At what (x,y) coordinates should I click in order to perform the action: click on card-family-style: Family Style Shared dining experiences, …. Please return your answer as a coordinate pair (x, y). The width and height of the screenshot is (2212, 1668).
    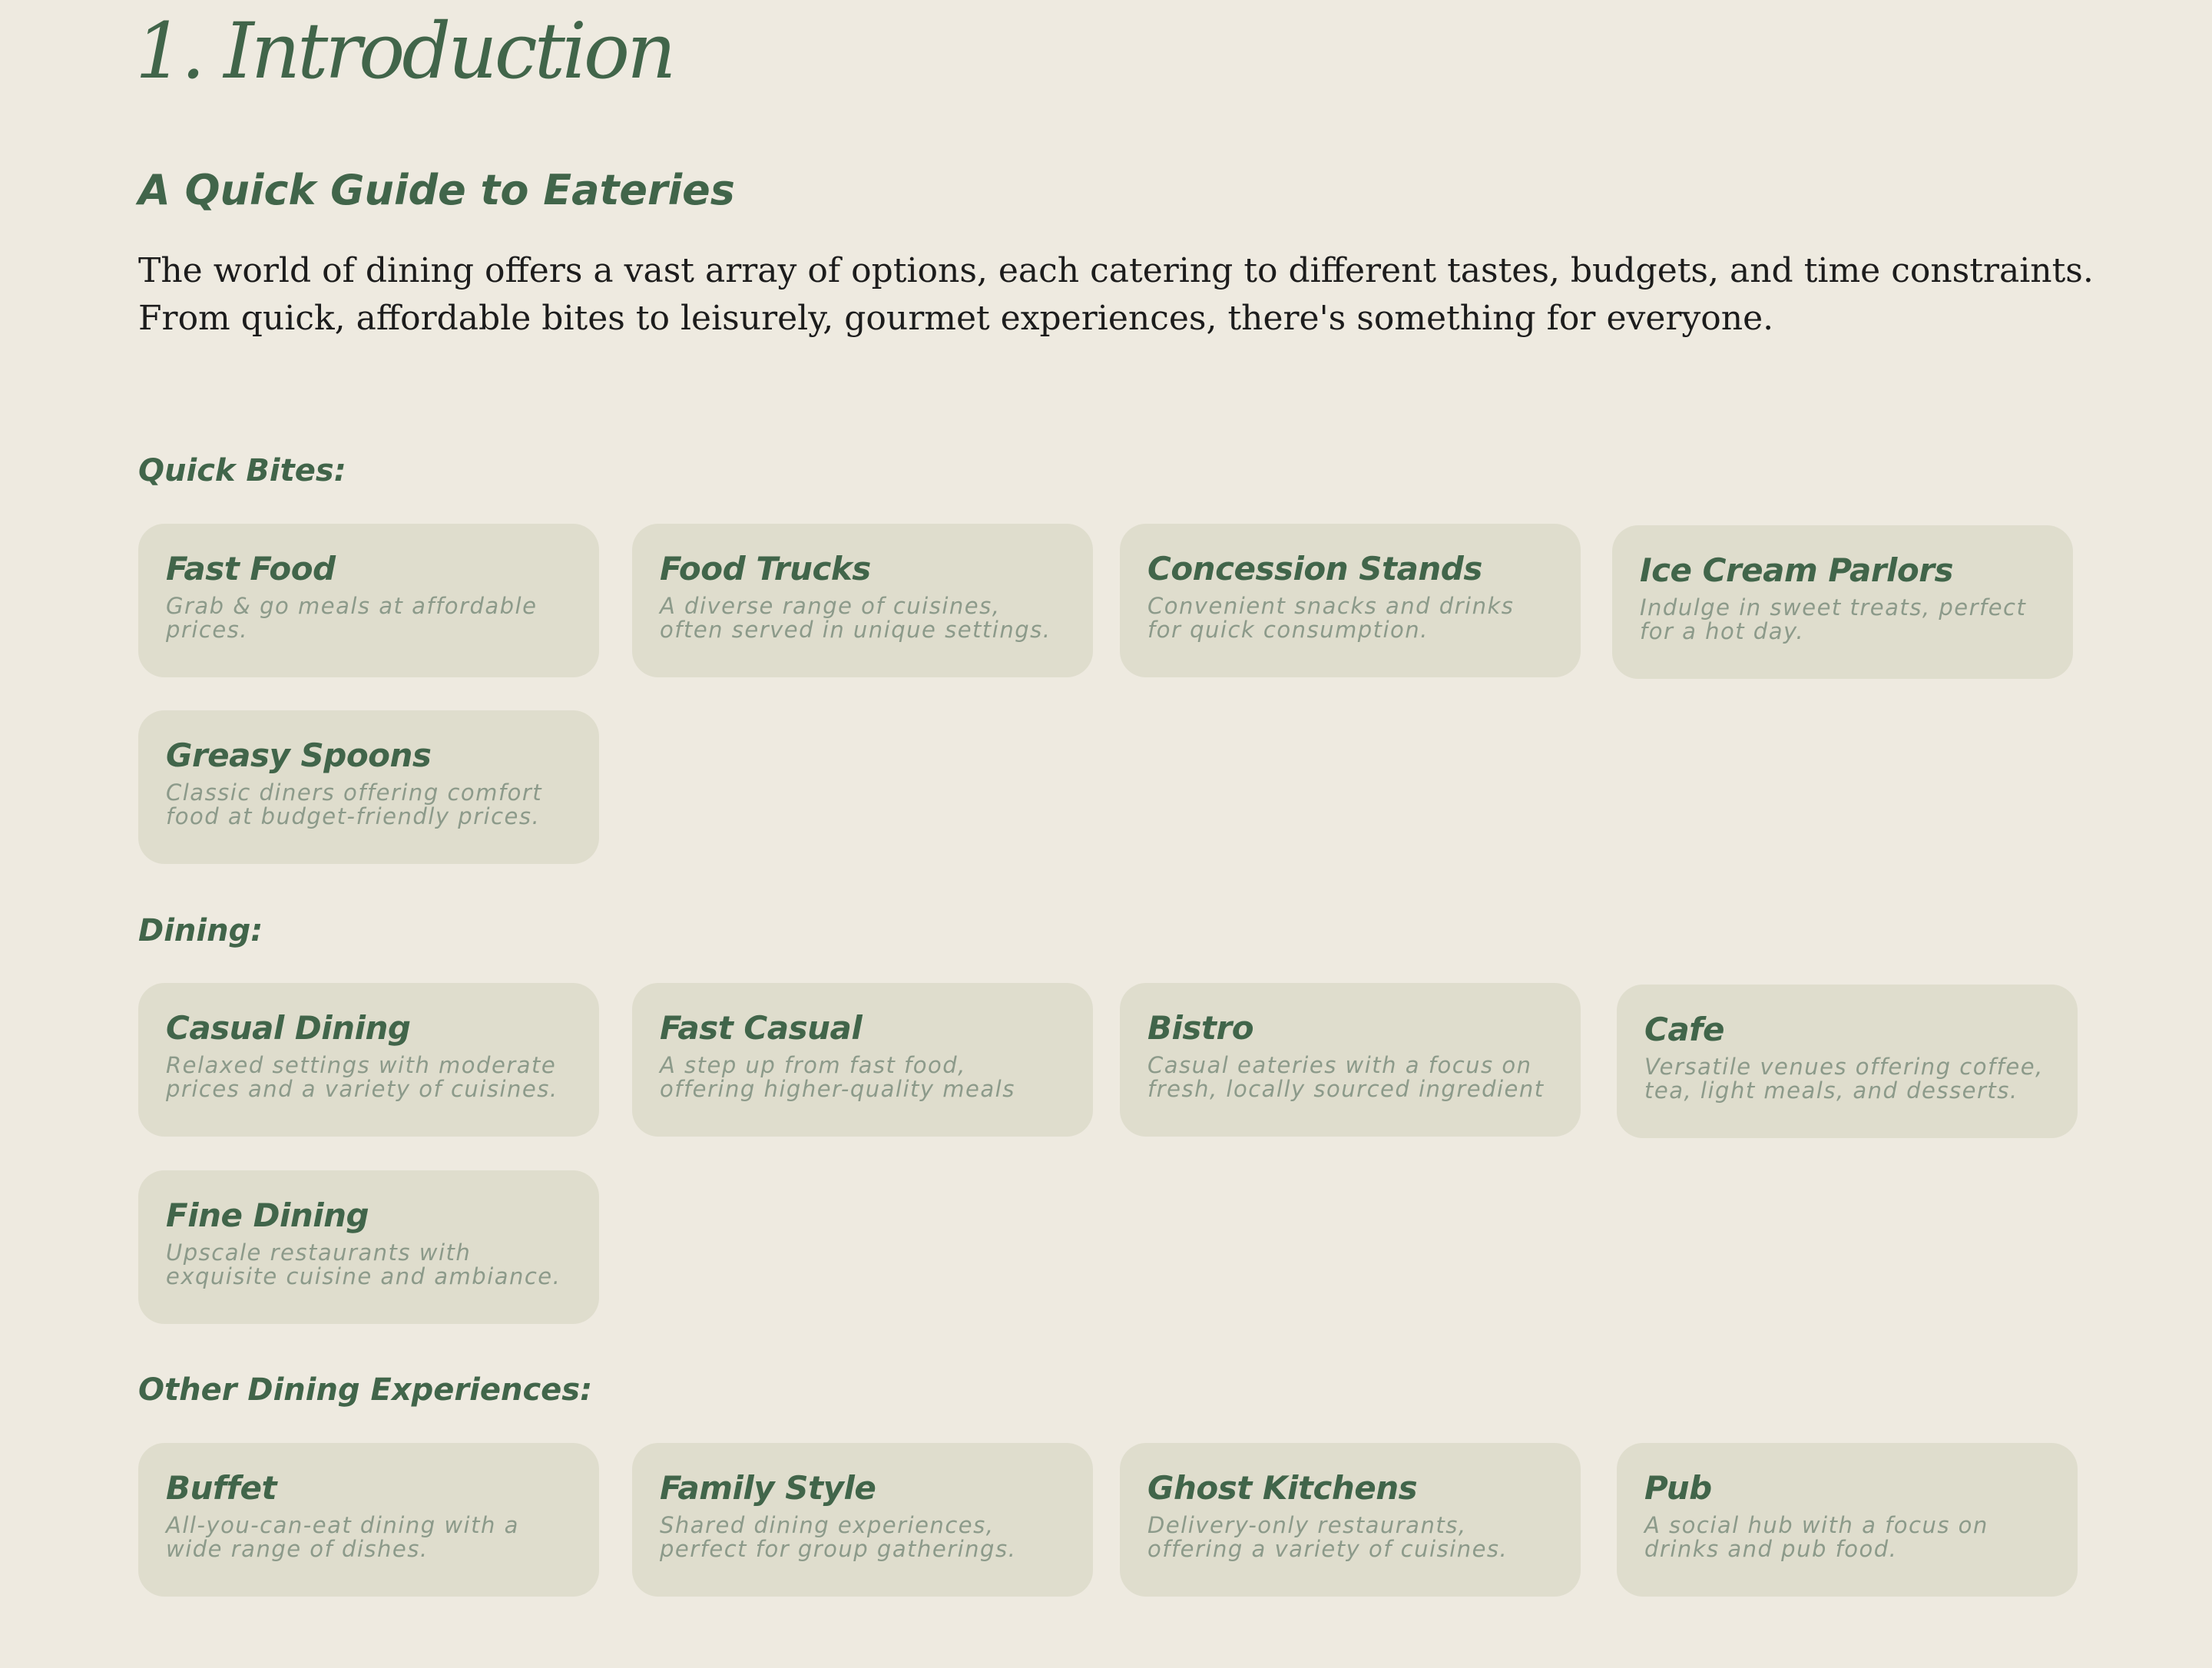
    Looking at the image, I should click on (863, 1520).